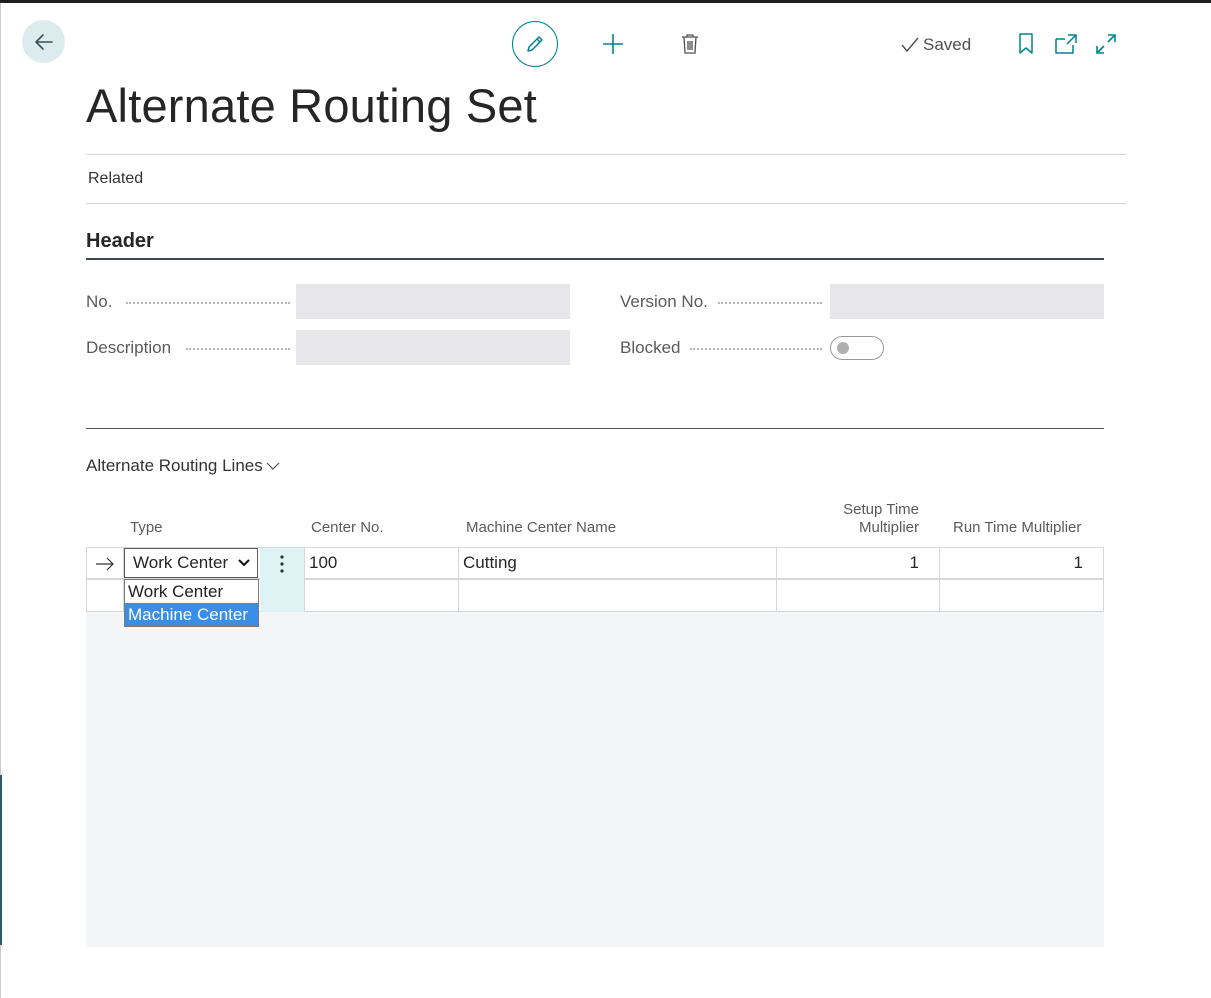  What do you see at coordinates (605, 1) in the screenshot?
I see `window-top-border` at bounding box center [605, 1].